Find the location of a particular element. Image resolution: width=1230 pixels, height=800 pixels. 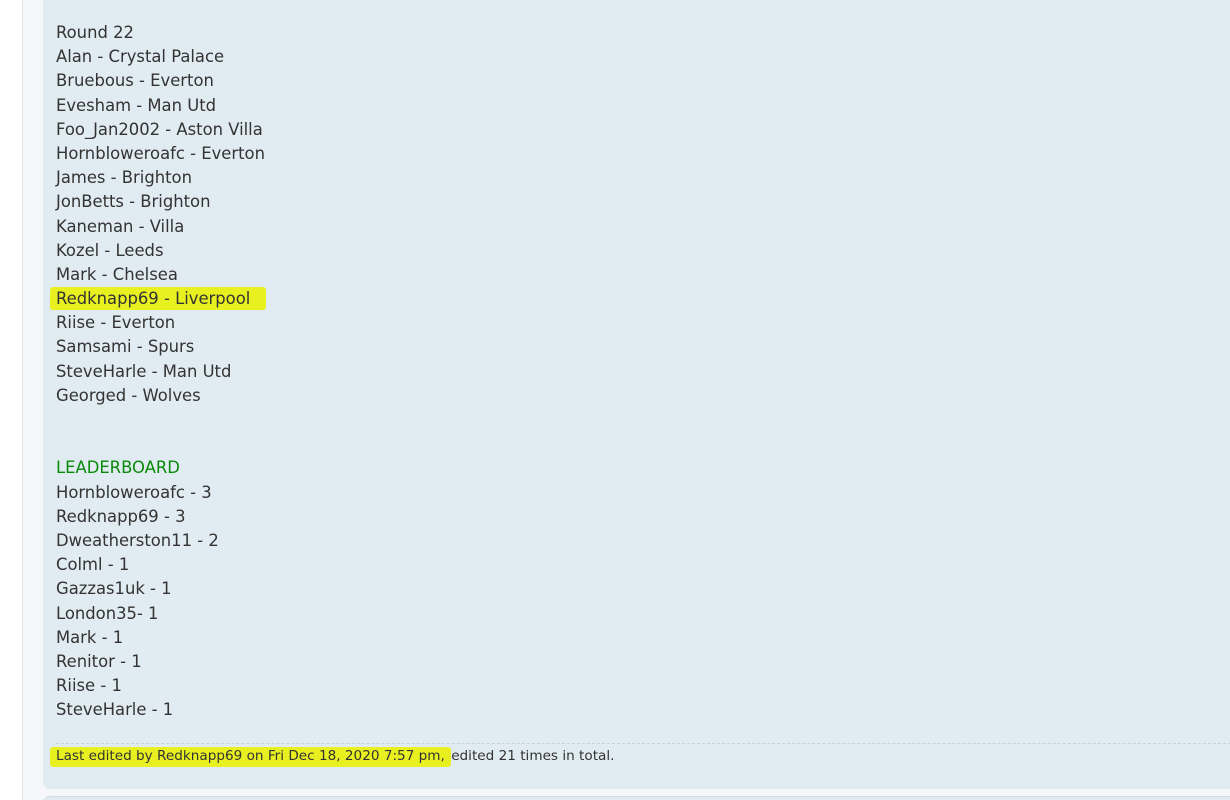

round-title: Round 22 is located at coordinates (95, 32).